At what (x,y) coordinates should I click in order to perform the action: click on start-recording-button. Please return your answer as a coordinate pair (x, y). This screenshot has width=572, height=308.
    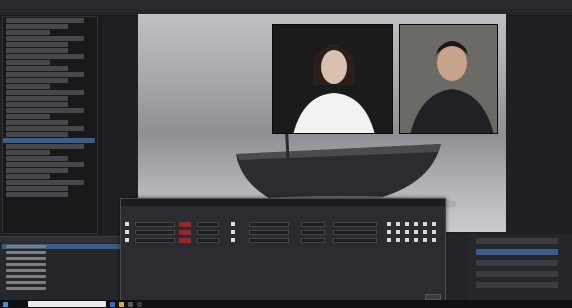
    Looking at the image, I should click on (517, 252).